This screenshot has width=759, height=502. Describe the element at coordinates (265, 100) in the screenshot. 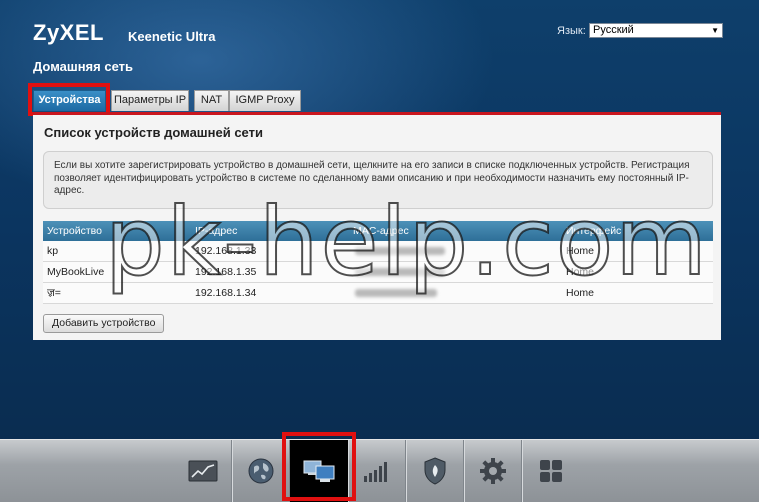

I see `tab-igmp-proxy: IGMP Proxy` at that location.